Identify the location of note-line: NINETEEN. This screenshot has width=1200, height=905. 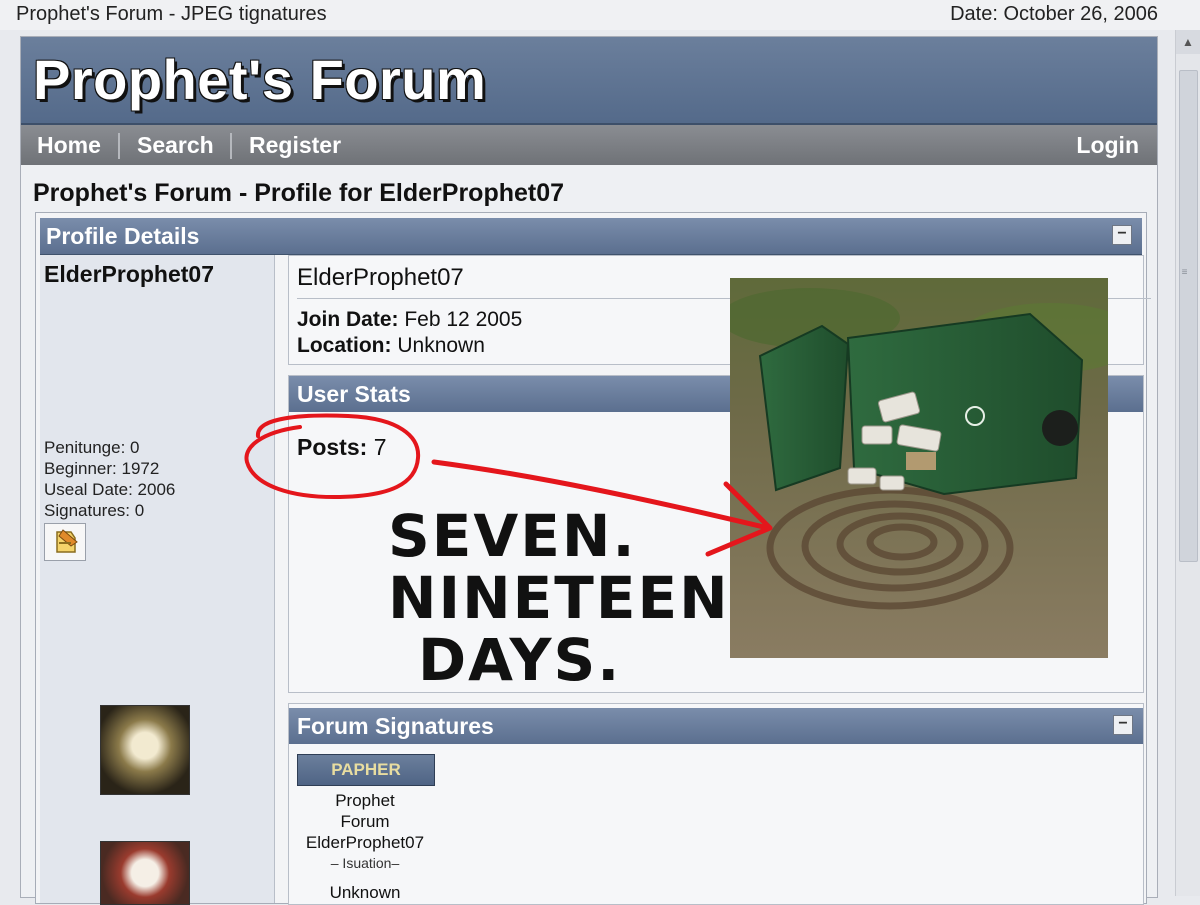
(559, 598).